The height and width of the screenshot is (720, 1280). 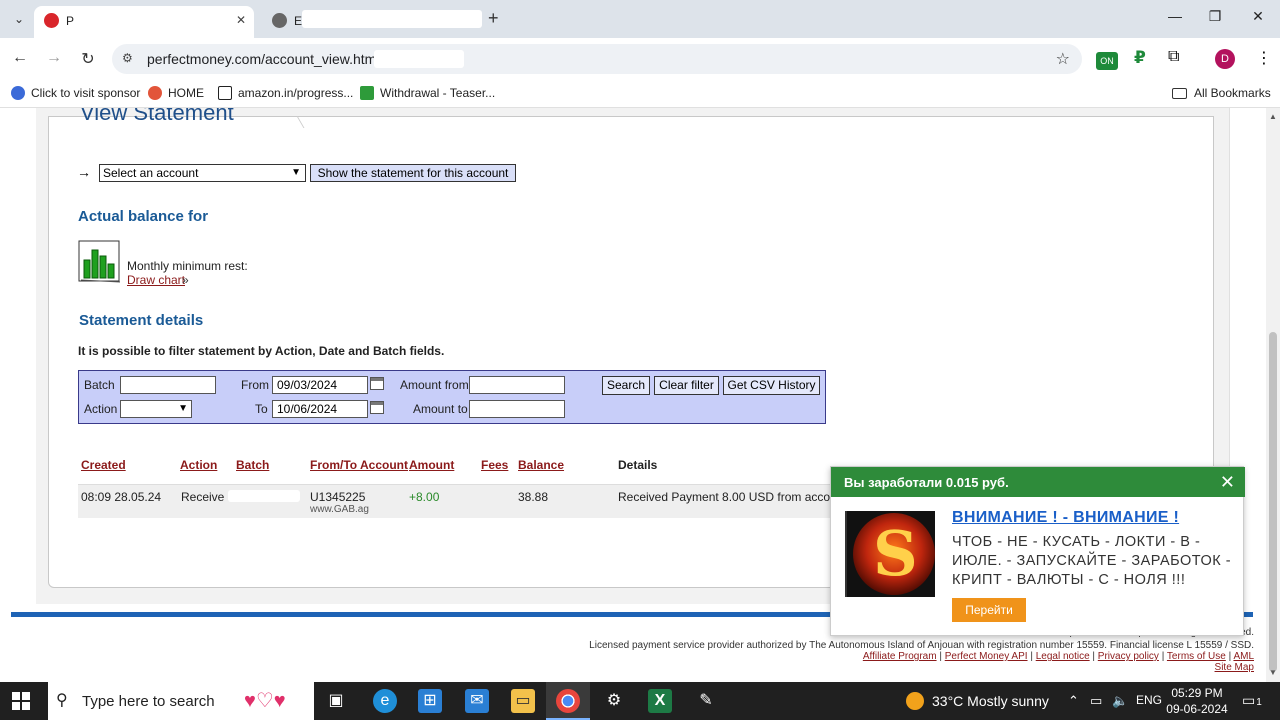 I want to click on scroll-down-icon: ▼, so click(x=1273, y=672).